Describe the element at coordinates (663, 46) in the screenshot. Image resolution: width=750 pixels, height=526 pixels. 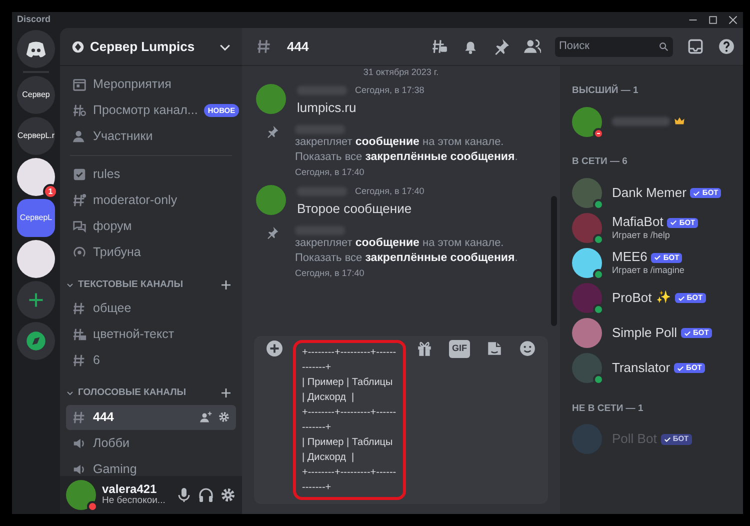
I see `search-icon` at that location.